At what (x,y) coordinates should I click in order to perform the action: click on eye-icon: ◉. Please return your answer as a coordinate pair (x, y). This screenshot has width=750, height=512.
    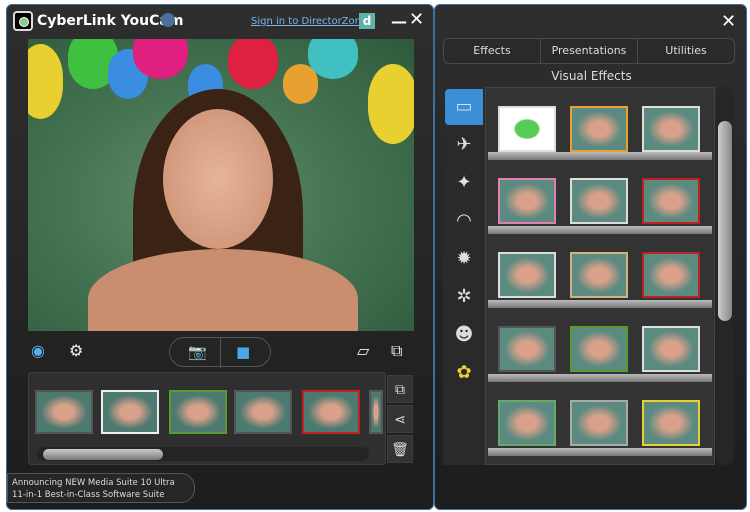
    Looking at the image, I should click on (38, 350).